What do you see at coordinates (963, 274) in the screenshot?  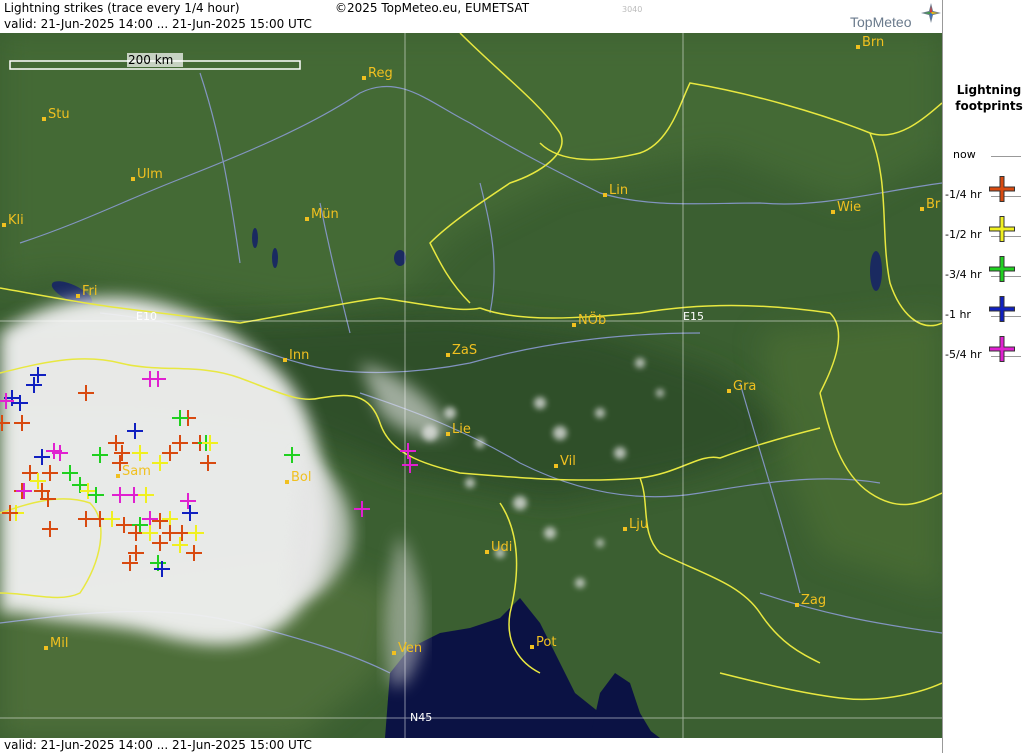 I see `legend-label: -3/4 hr` at bounding box center [963, 274].